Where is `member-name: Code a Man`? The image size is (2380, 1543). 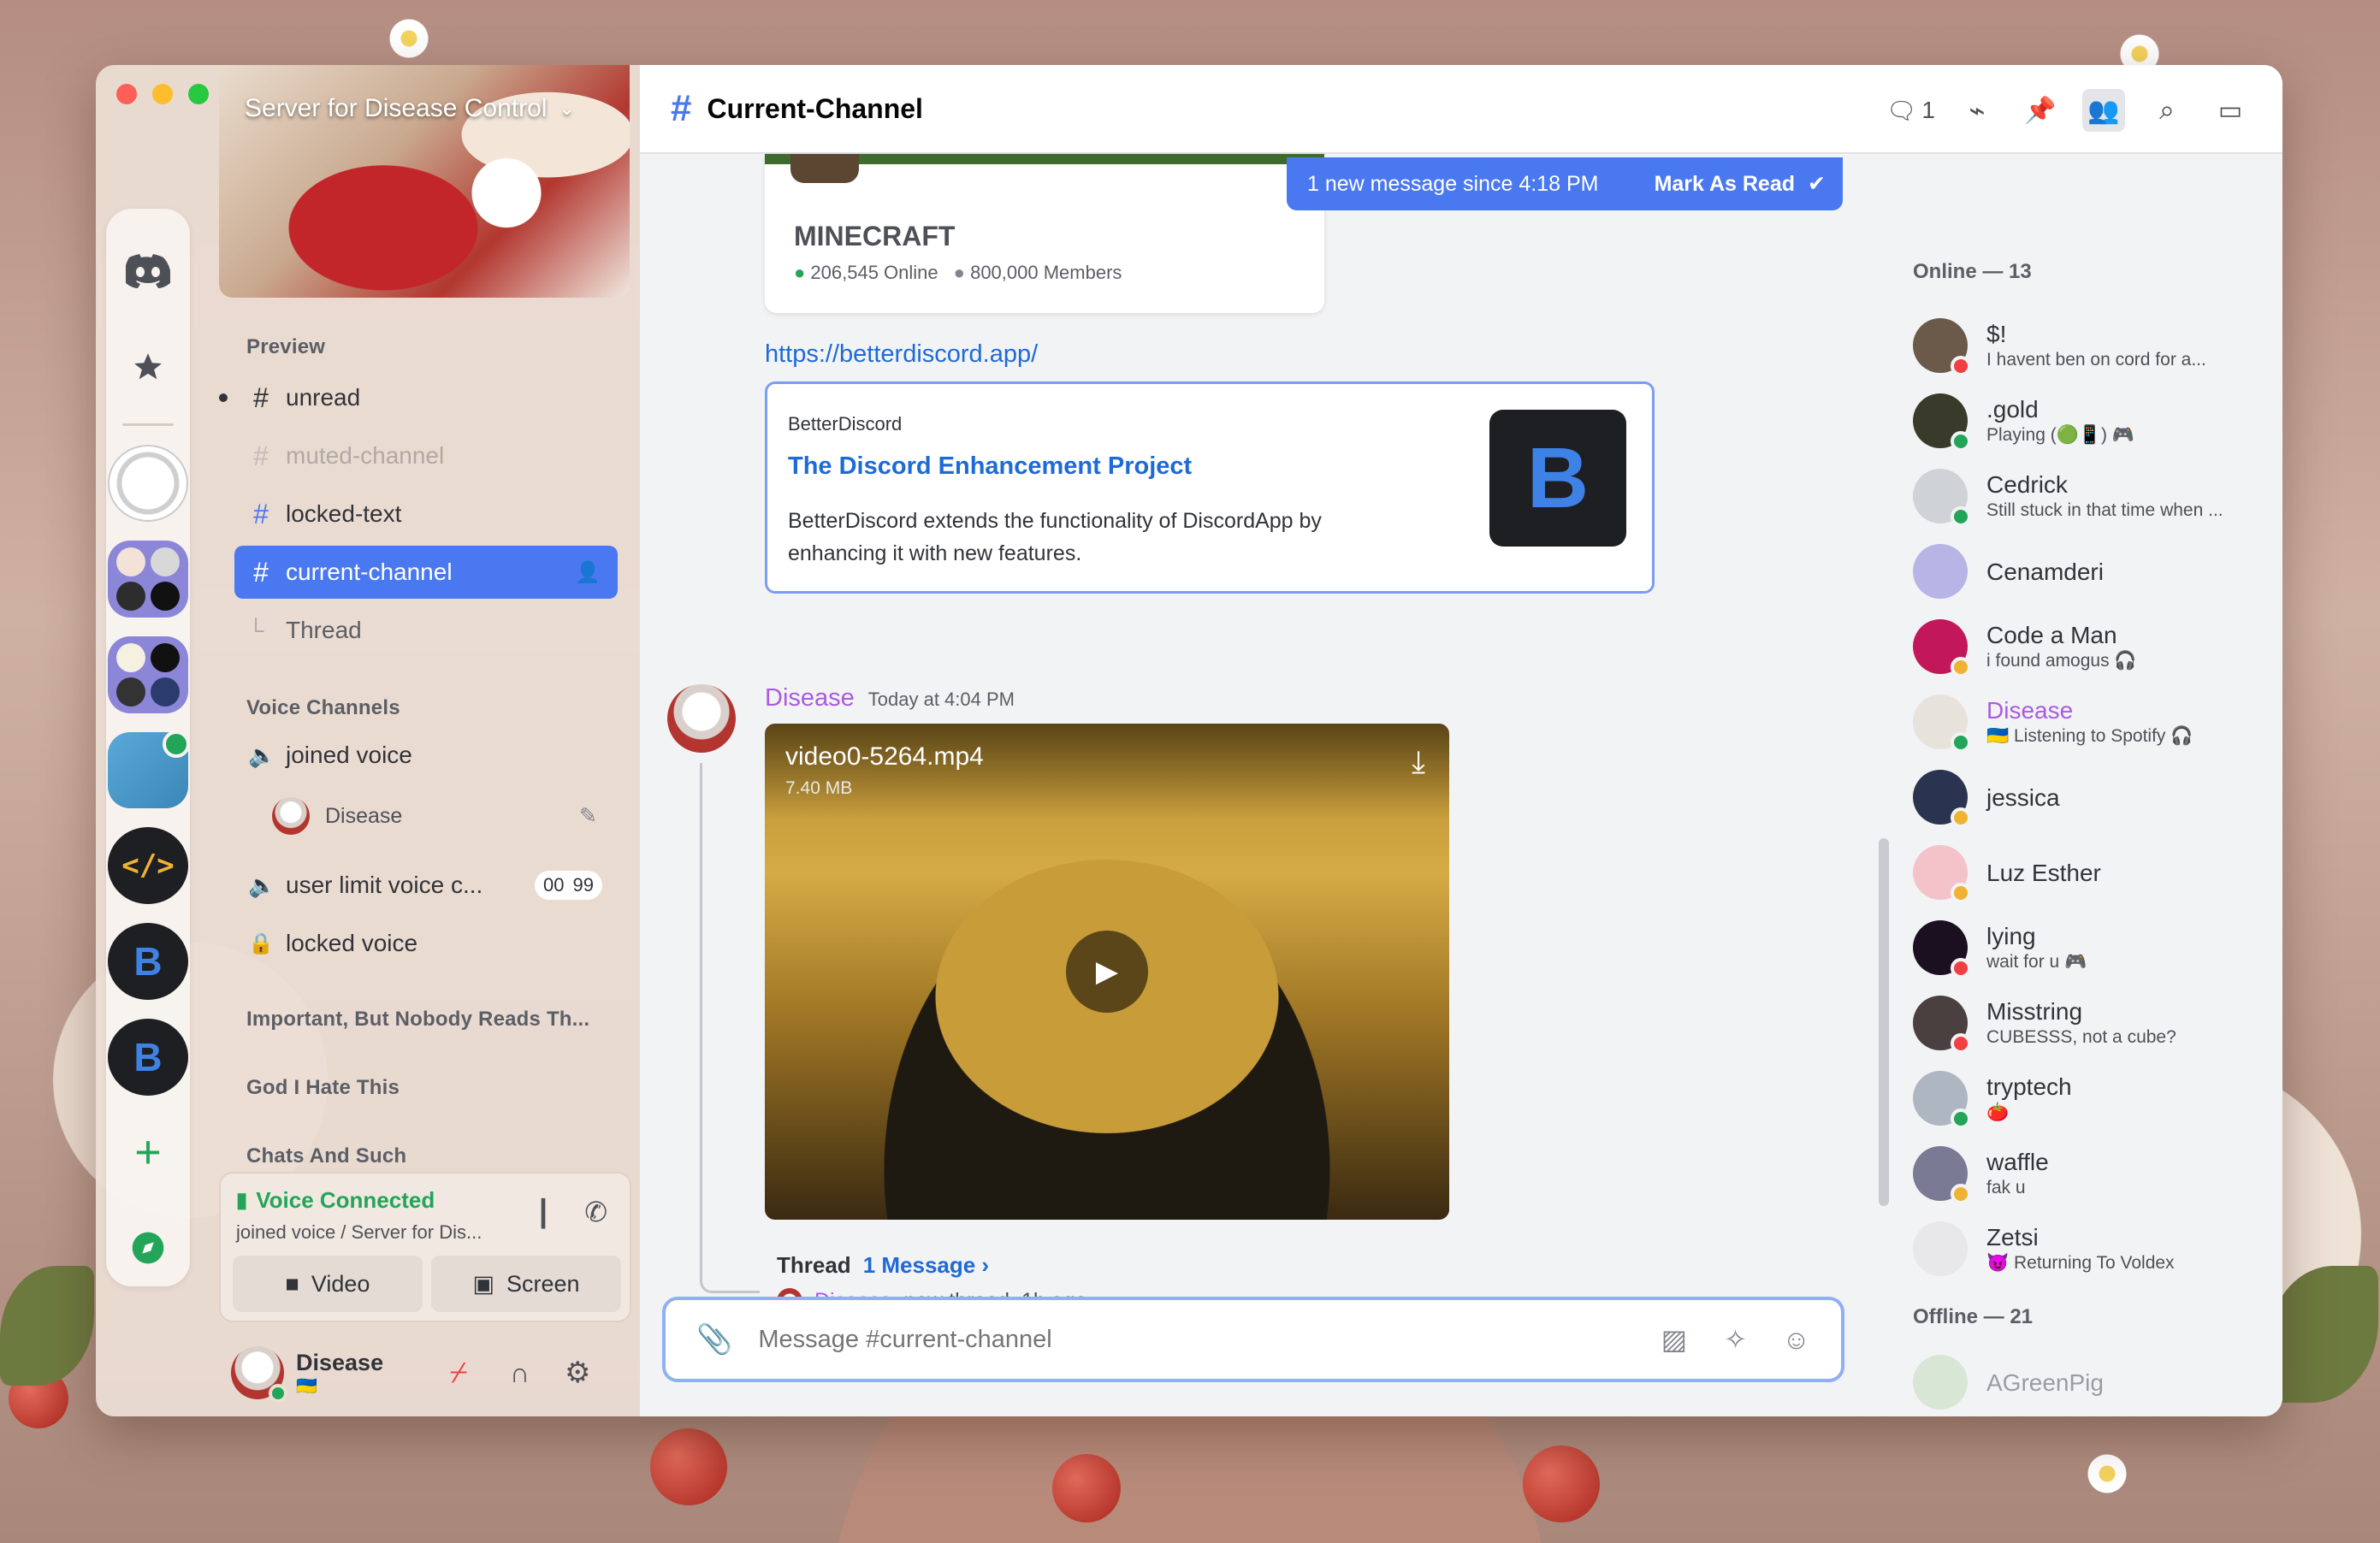 member-name: Code a Man is located at coordinates (2051, 635).